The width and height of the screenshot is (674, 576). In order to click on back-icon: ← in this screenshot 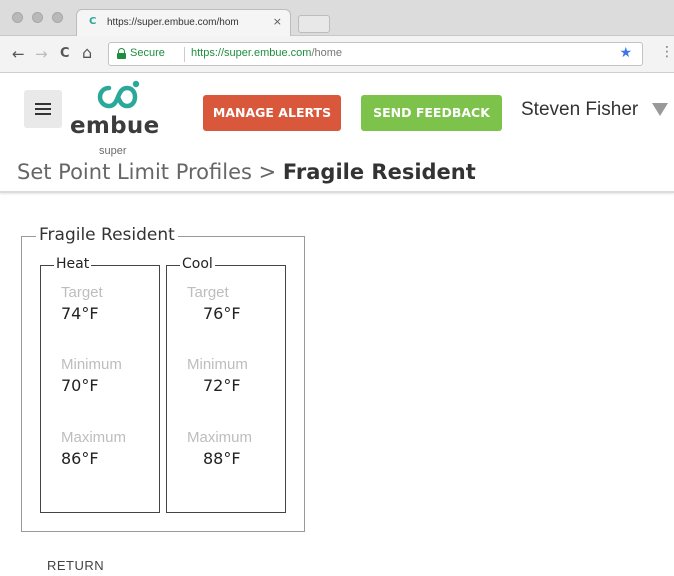, I will do `click(18, 54)`.